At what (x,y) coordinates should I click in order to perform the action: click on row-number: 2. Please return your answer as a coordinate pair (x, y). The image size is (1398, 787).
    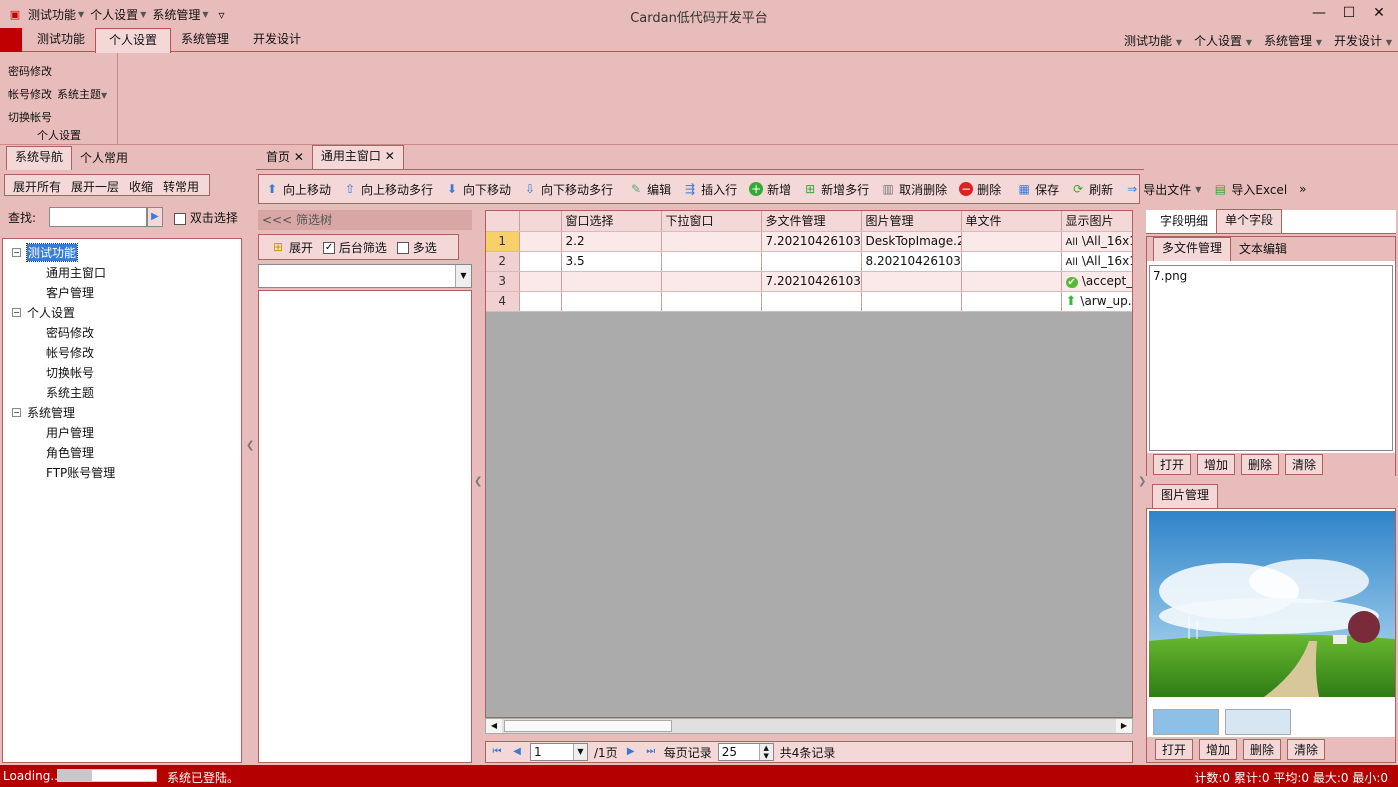
    Looking at the image, I should click on (503, 261).